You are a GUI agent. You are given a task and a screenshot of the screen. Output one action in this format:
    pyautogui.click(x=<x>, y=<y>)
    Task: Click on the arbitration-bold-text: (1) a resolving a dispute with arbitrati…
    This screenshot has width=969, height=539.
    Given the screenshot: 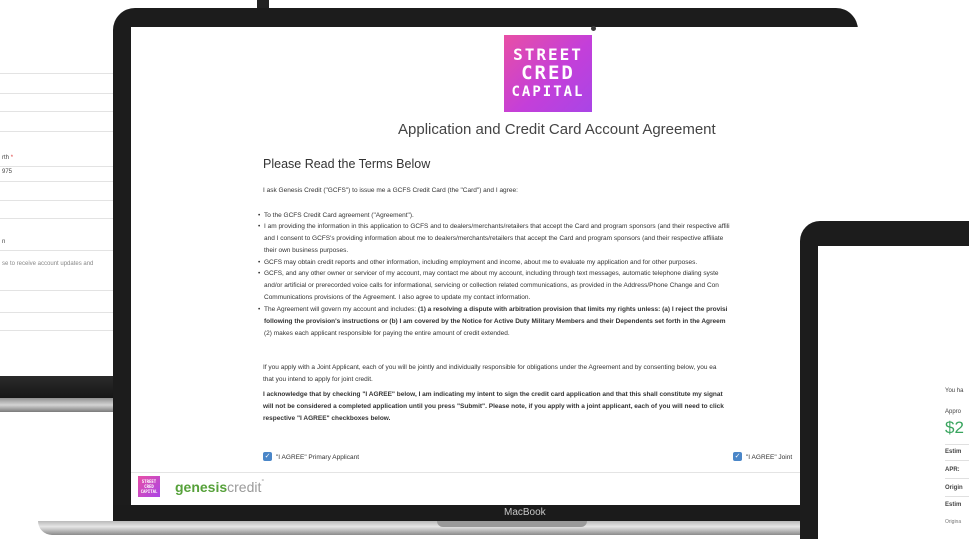 What is the action you would take?
    pyautogui.click(x=572, y=309)
    